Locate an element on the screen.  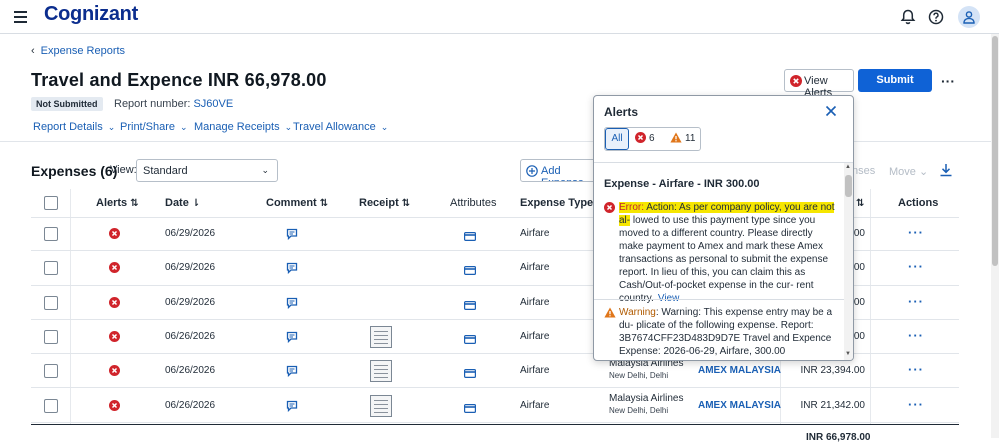
menu-print-share: Print/Share ⌄ is located at coordinates (154, 127).